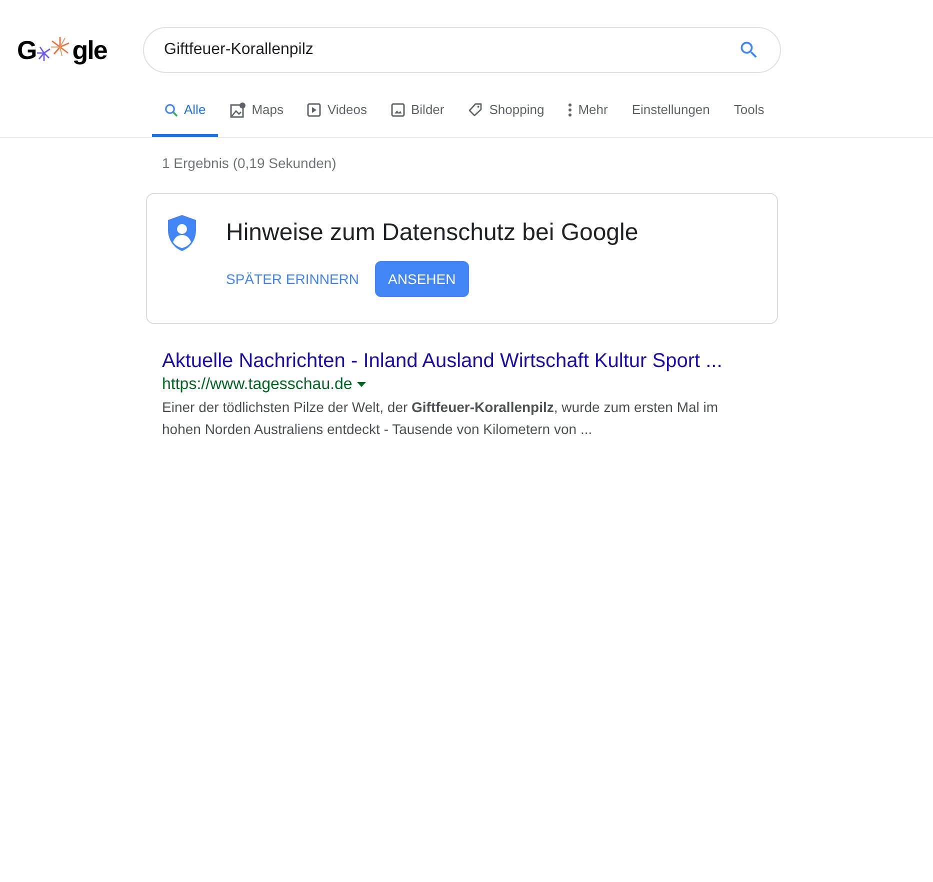  I want to click on map-icon, so click(238, 110).